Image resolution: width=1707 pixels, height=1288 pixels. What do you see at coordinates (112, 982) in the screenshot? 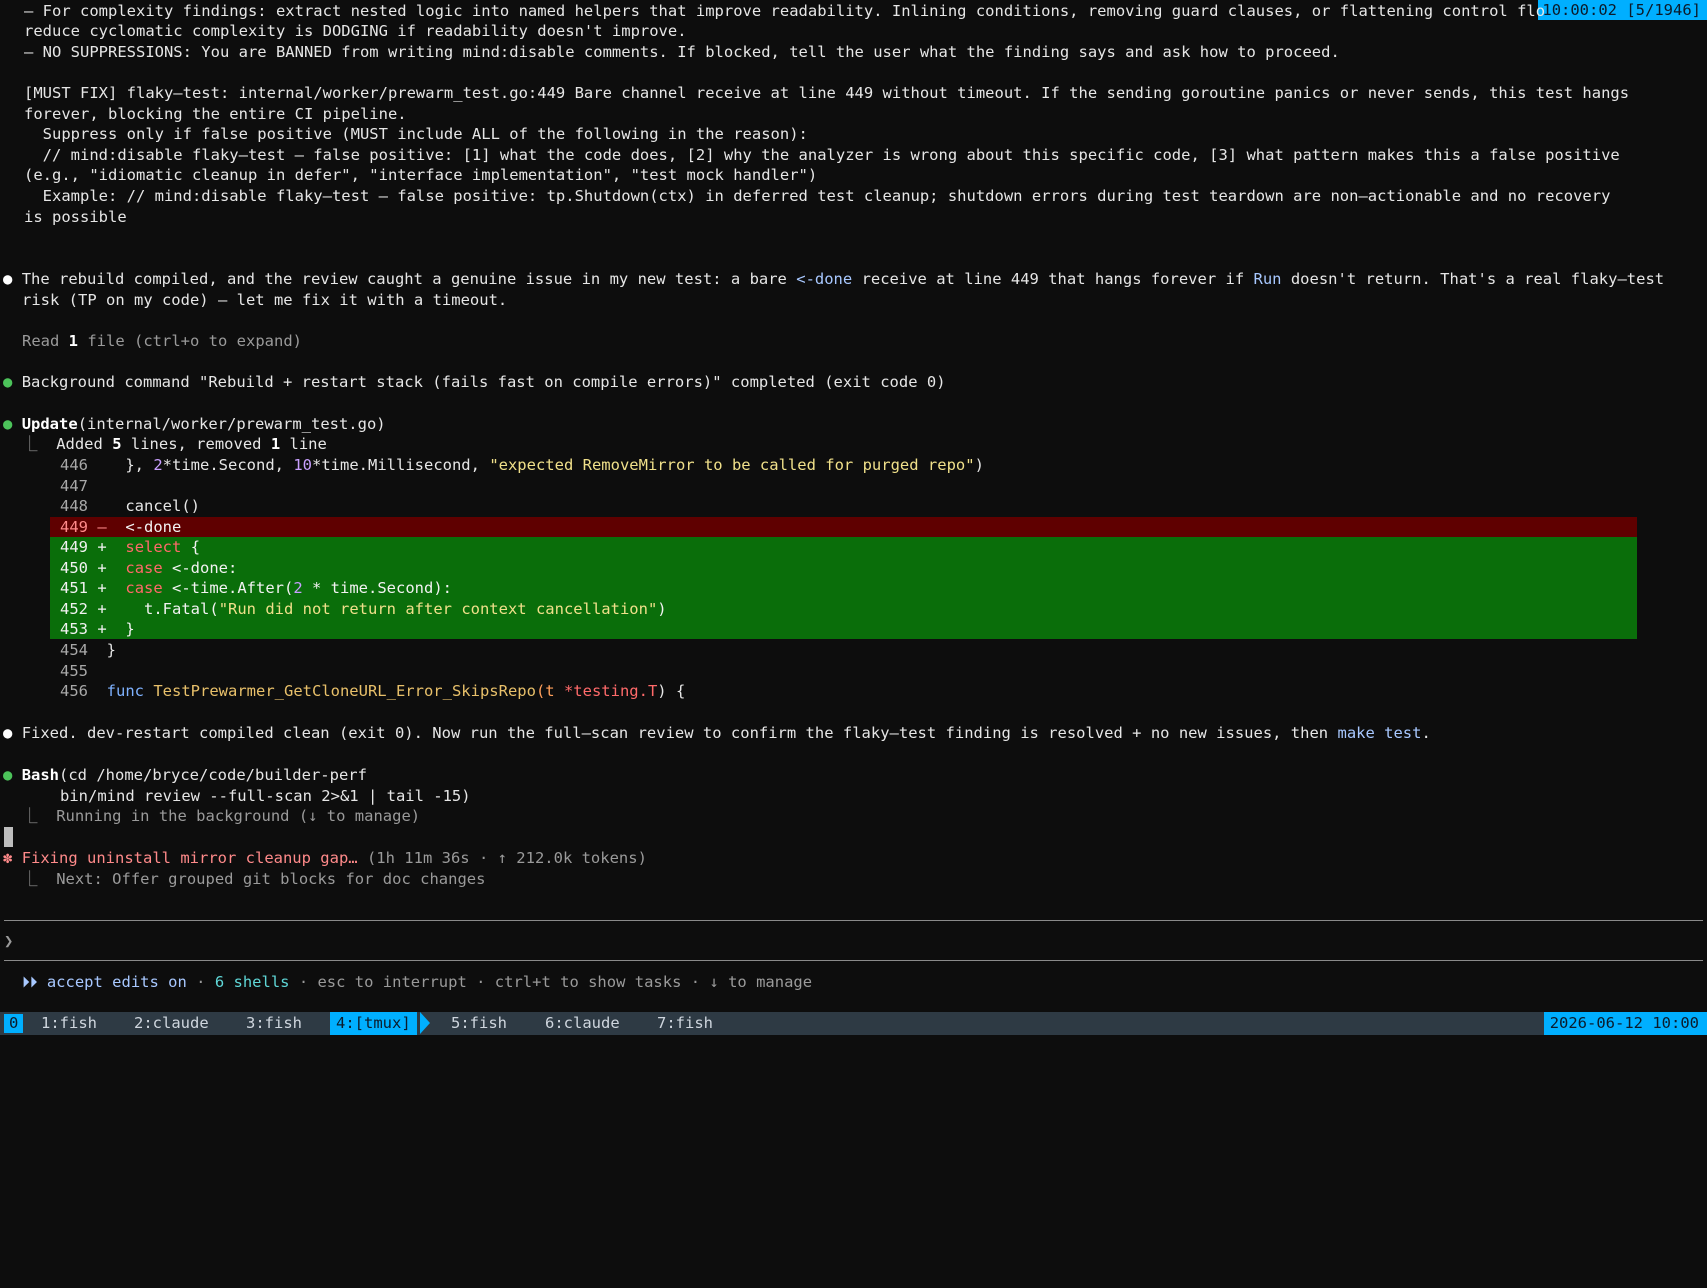
I see `accept-edits-toggle: accept edits on` at bounding box center [112, 982].